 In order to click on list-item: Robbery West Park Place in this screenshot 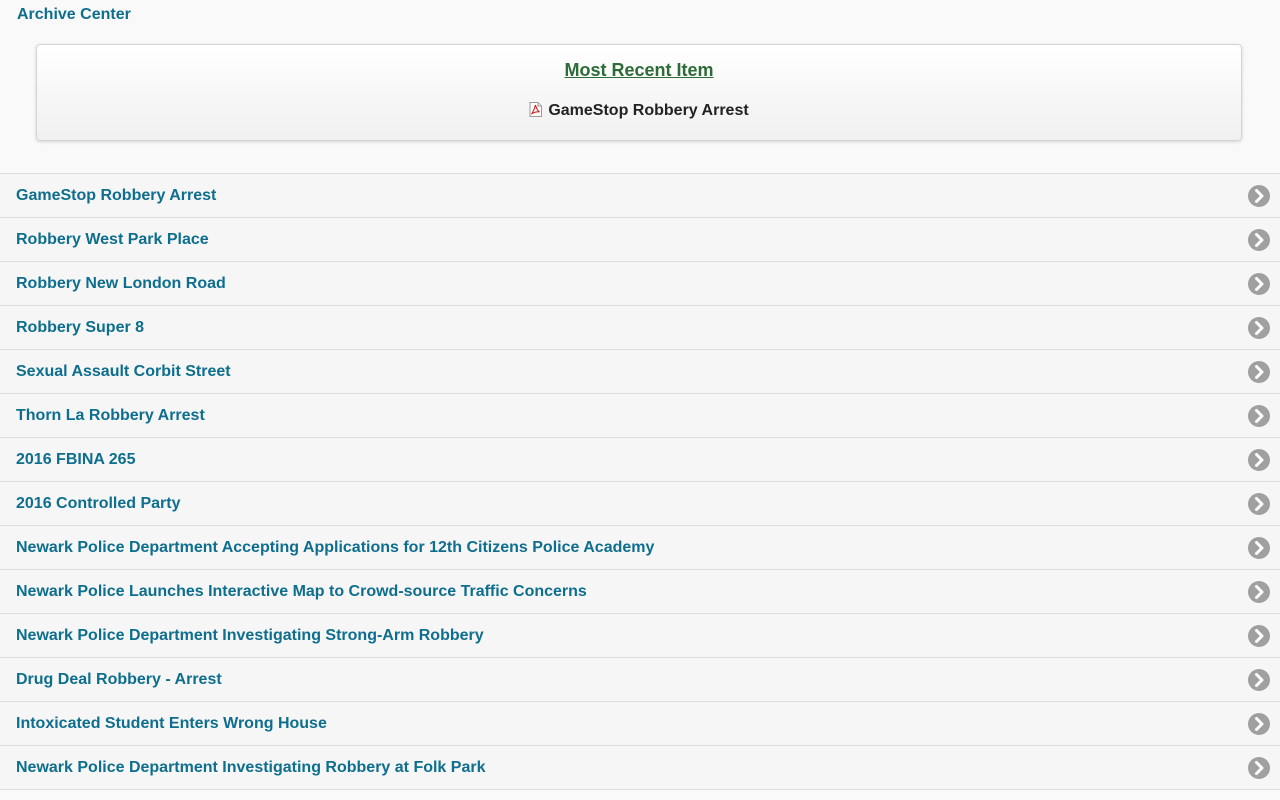, I will do `click(640, 240)`.